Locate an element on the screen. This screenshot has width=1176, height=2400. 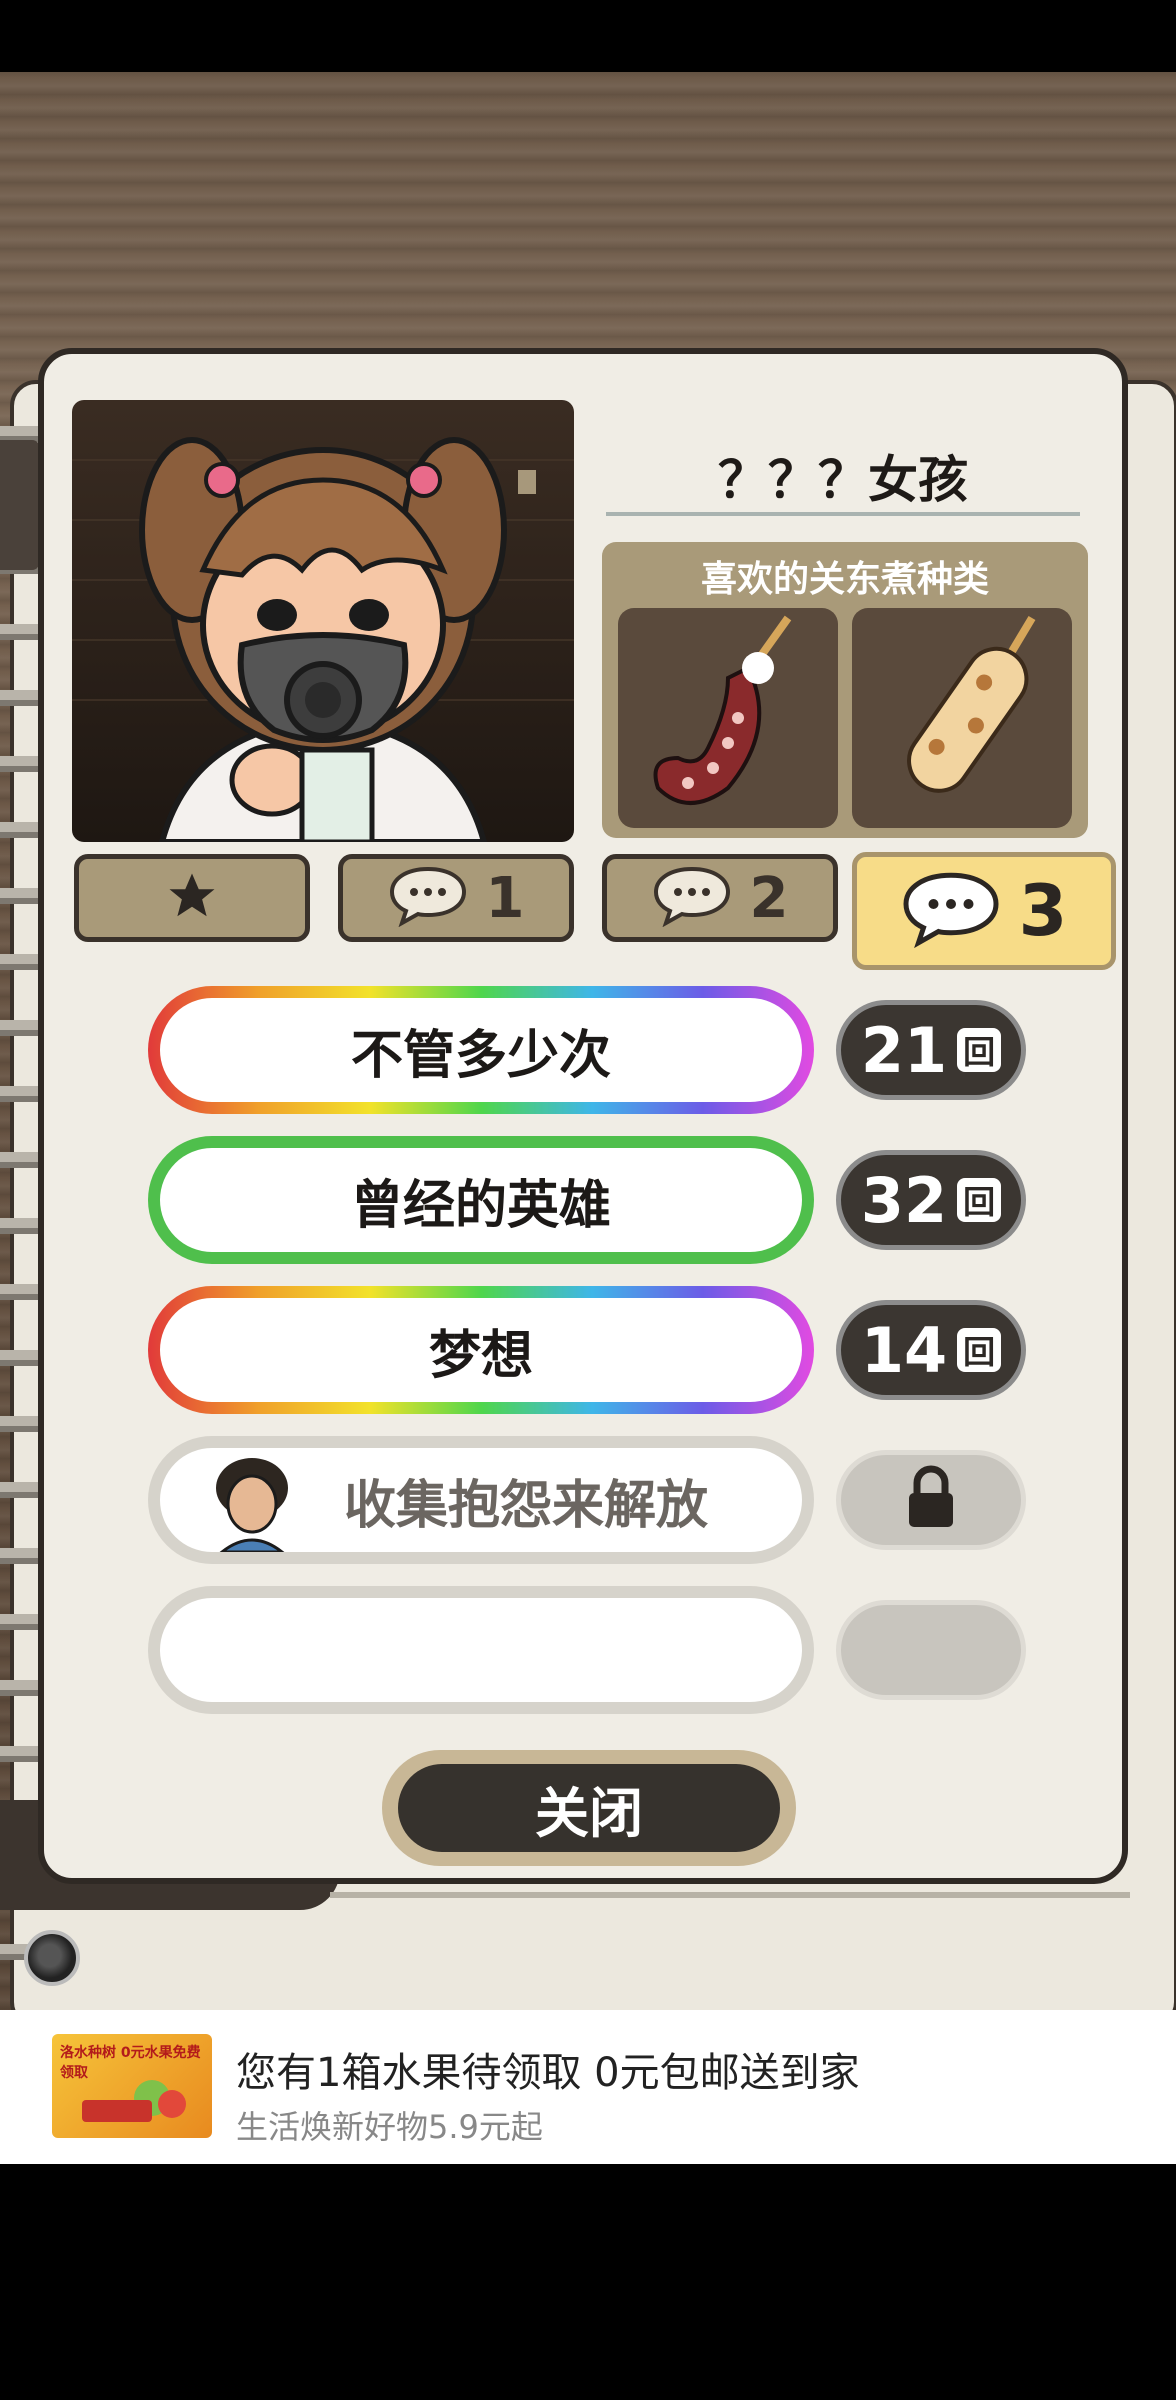
story-item-1: 不管多少次 is located at coordinates (481, 1050).